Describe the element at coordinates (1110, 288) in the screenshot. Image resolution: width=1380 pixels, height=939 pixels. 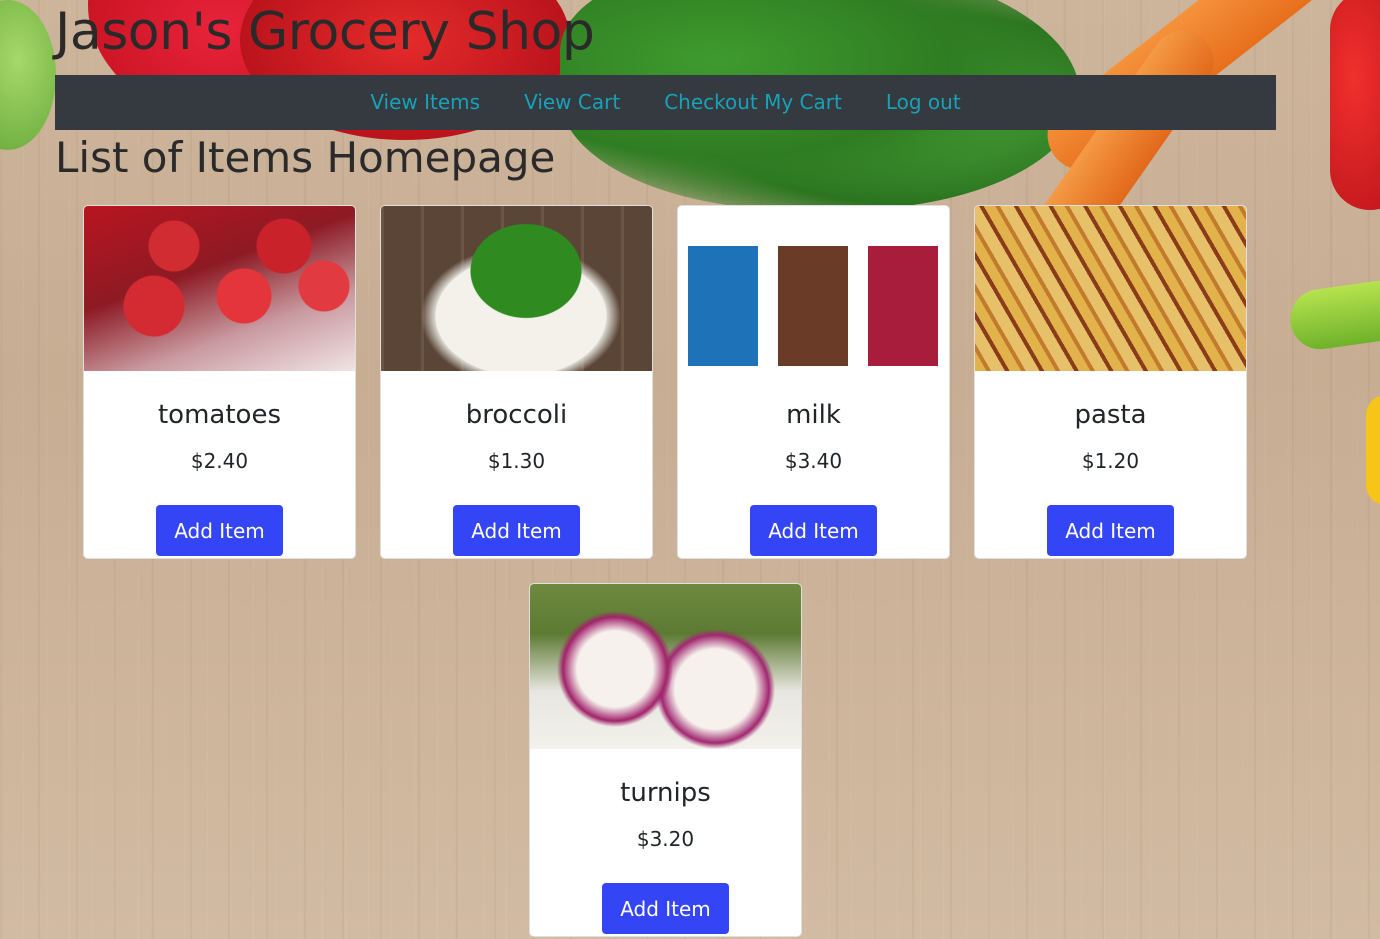
I see `product-image-pasta` at that location.